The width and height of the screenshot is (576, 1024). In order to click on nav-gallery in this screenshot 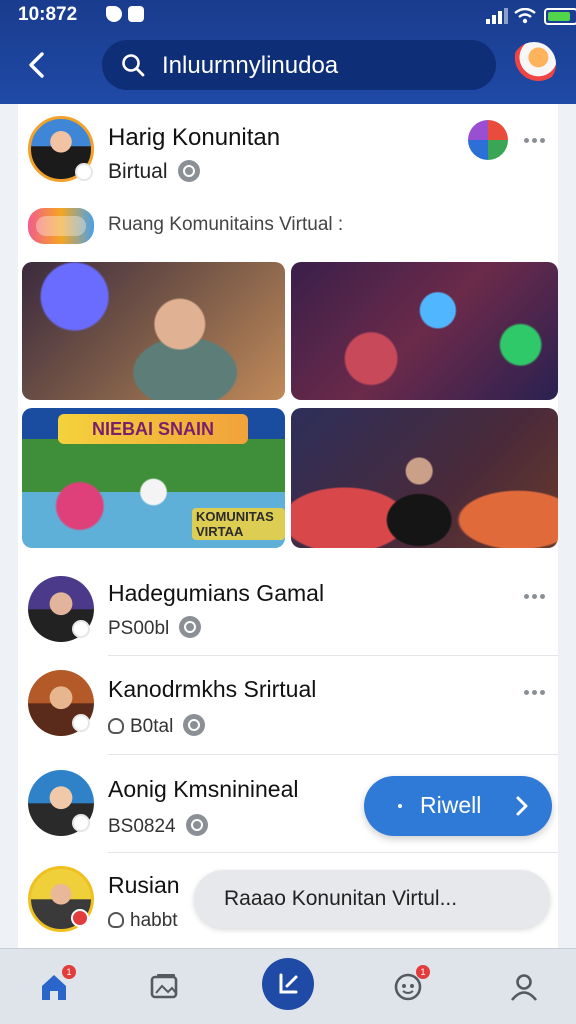, I will do `click(164, 987)`.